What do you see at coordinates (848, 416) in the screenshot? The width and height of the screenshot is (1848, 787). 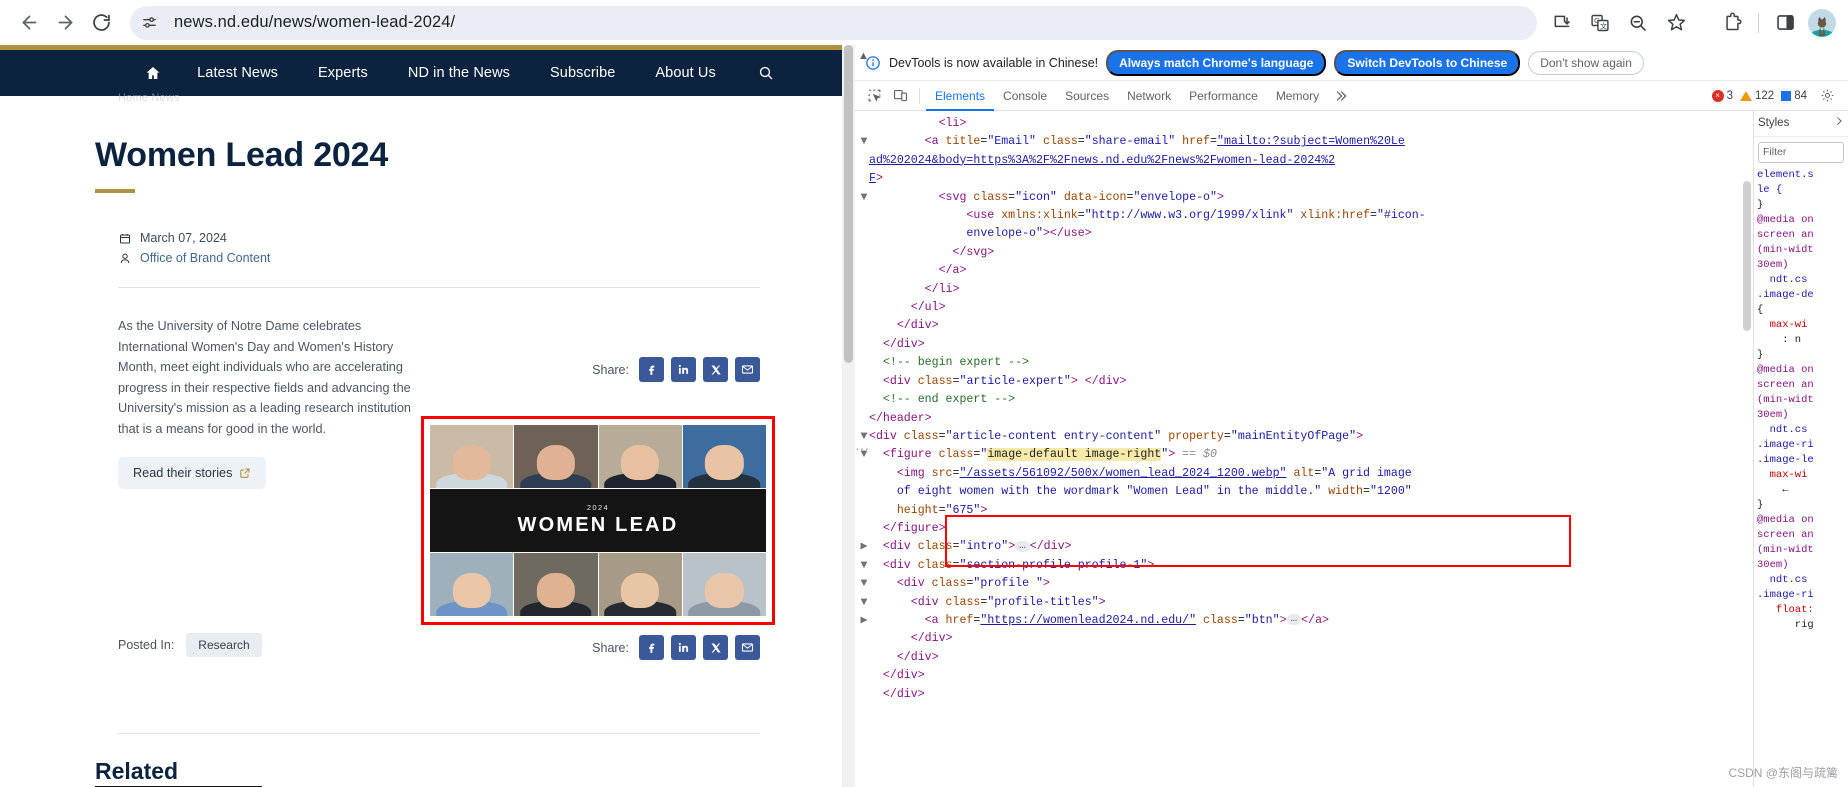 I see `page-scrollbar` at bounding box center [848, 416].